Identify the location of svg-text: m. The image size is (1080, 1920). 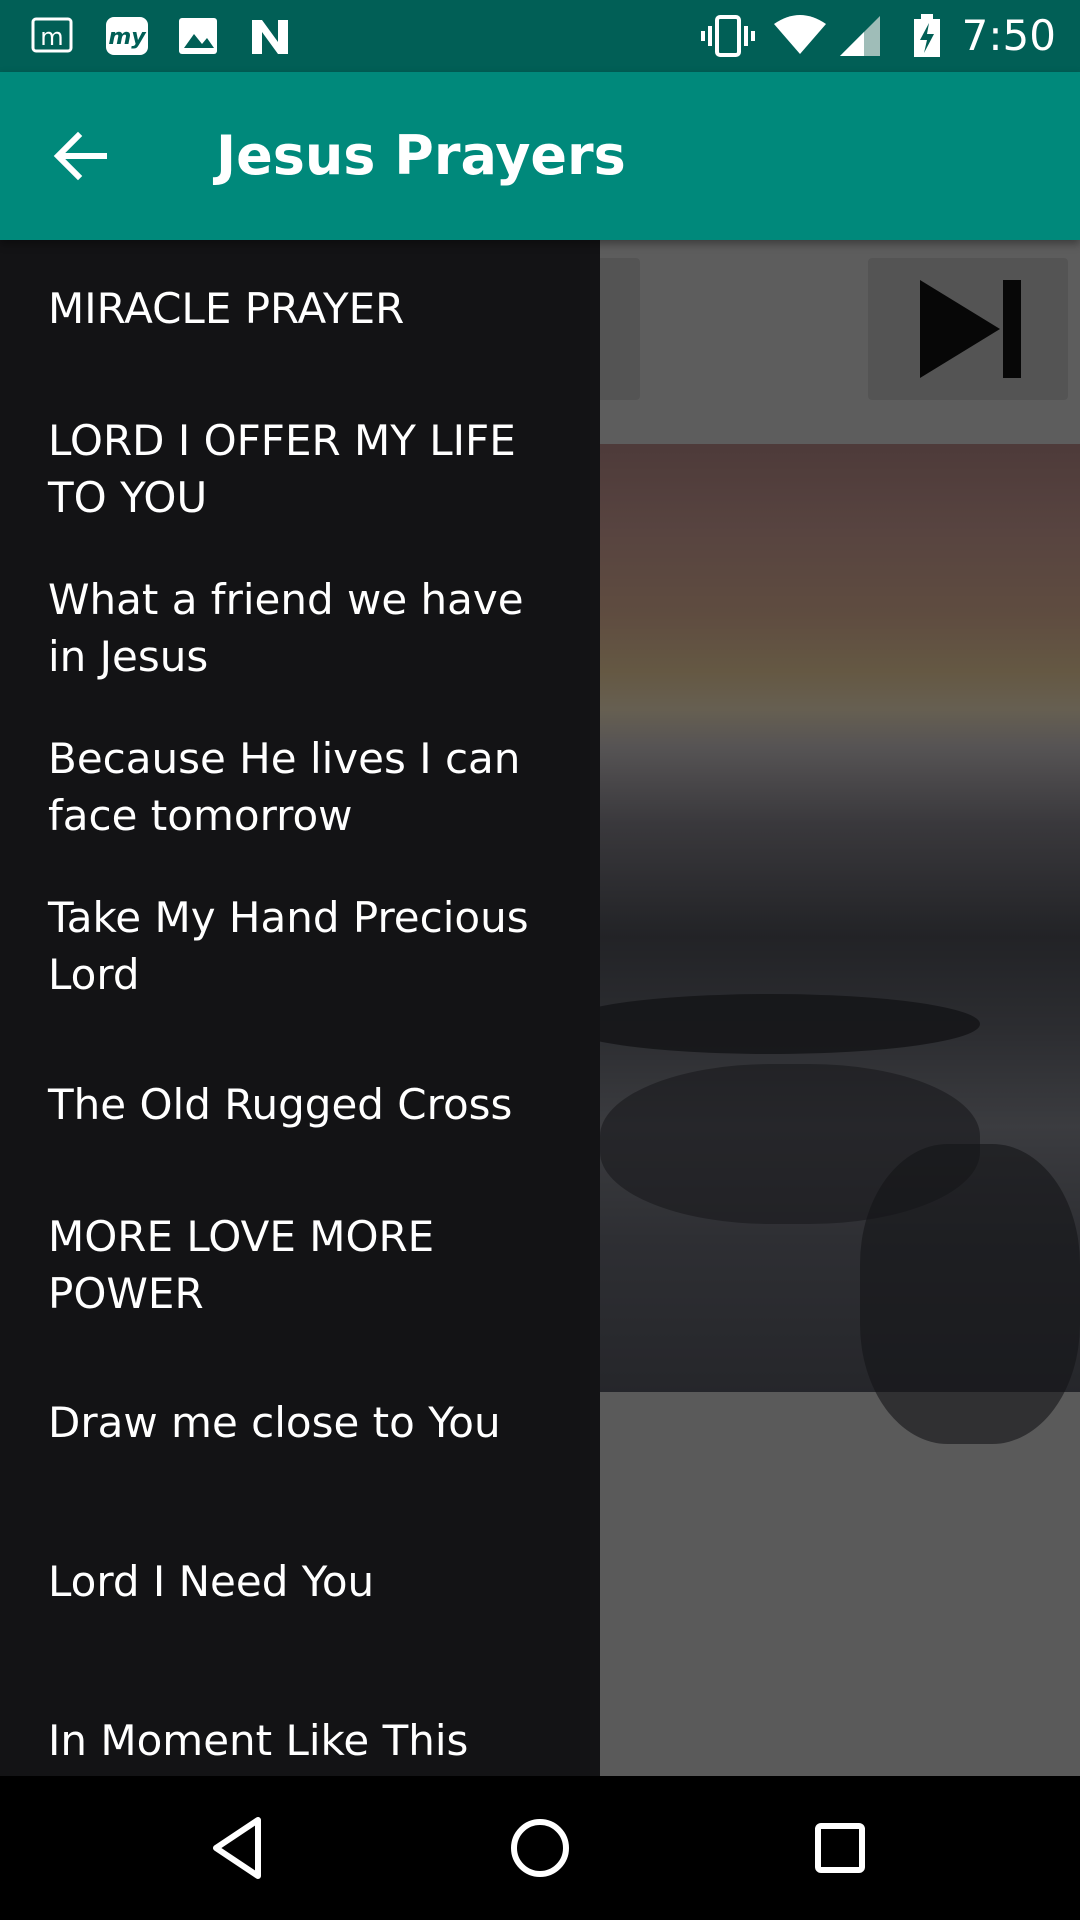
(51, 37).